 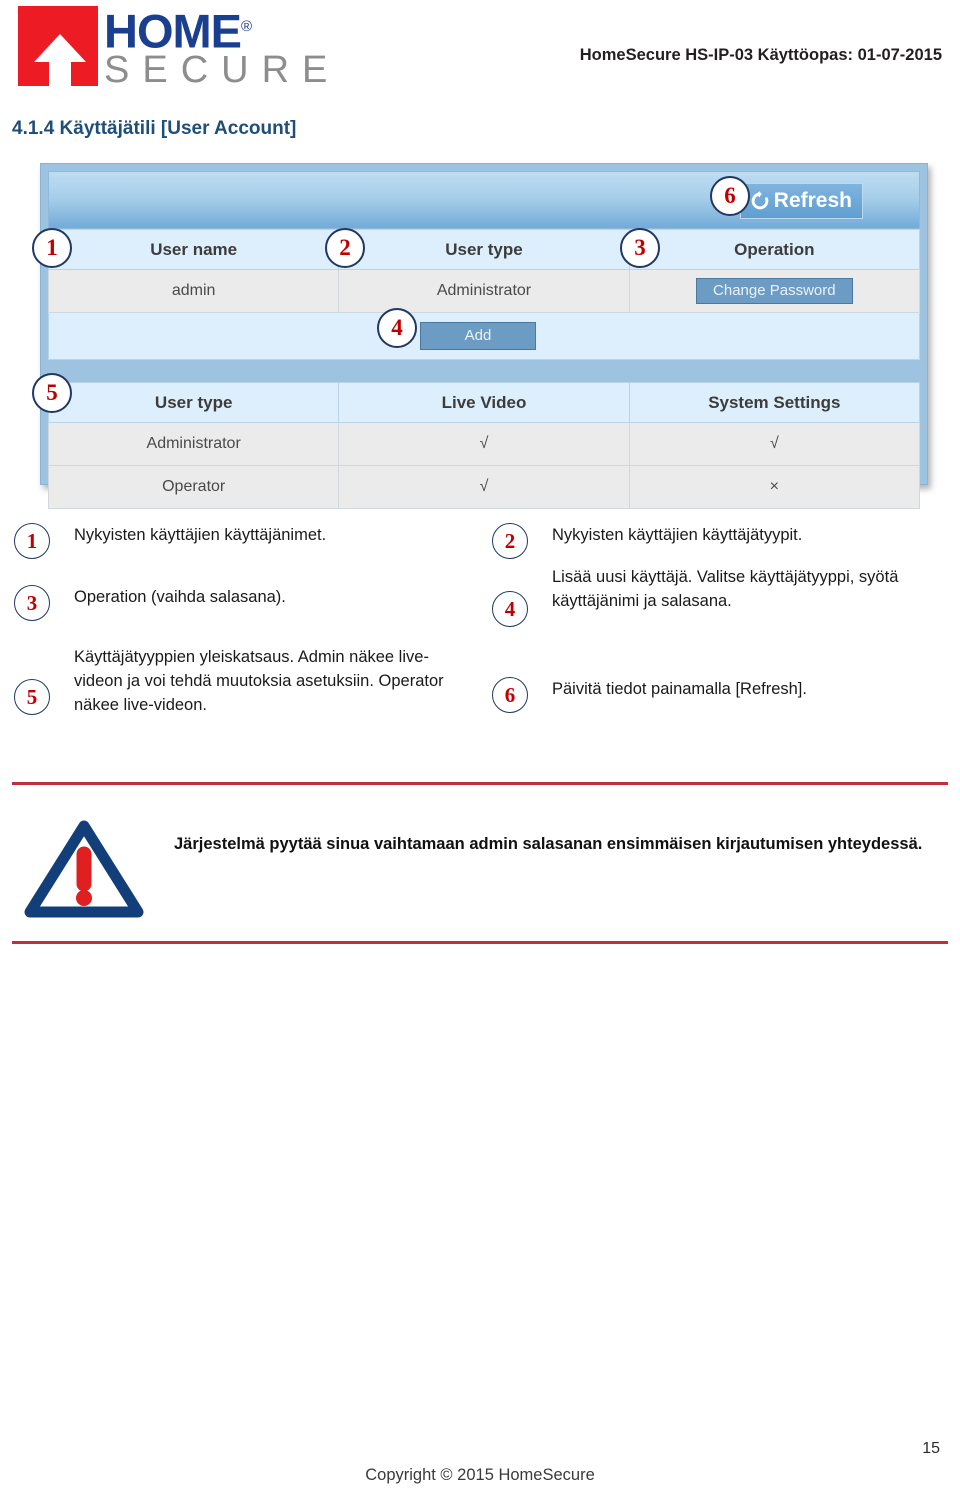 What do you see at coordinates (774, 249) in the screenshot?
I see `col-operation: Operation` at bounding box center [774, 249].